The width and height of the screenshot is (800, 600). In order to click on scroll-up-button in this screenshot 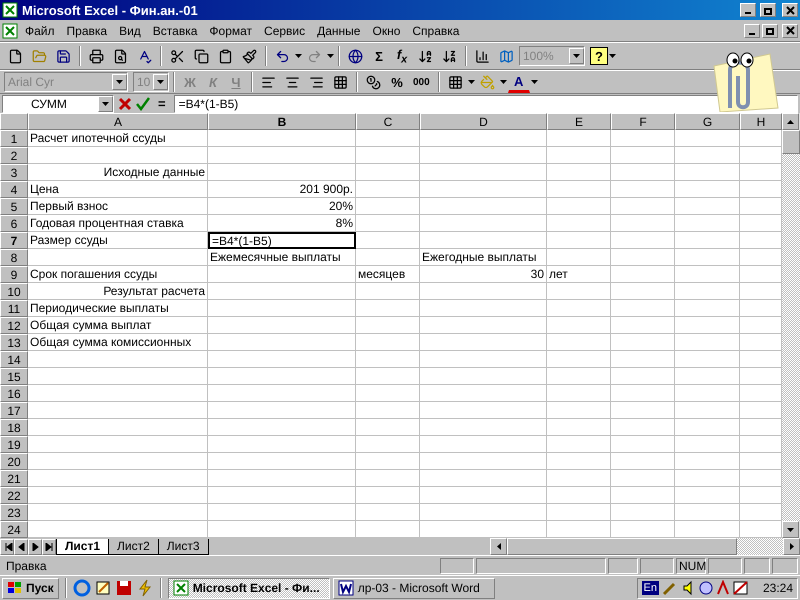, I will do `click(790, 121)`.